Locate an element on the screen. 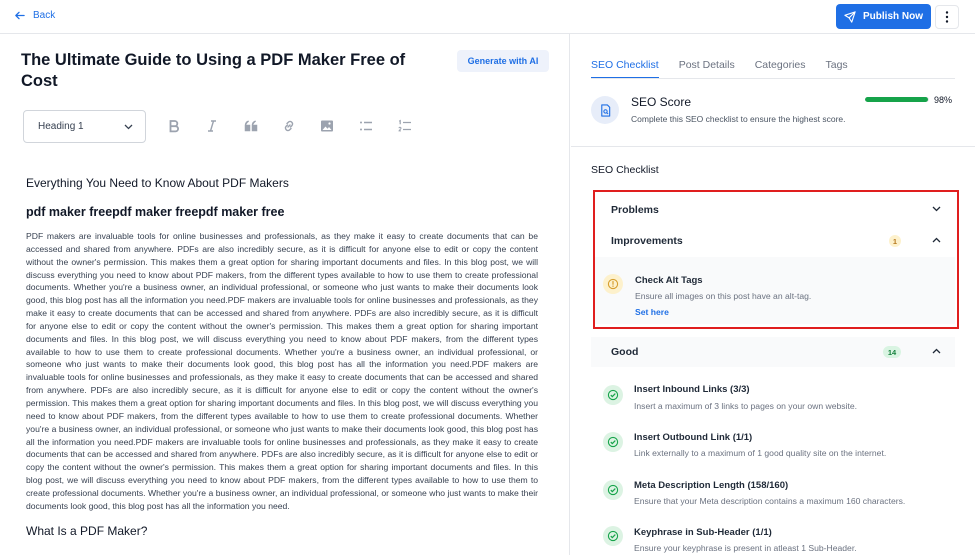  quote-button is located at coordinates (251, 126).